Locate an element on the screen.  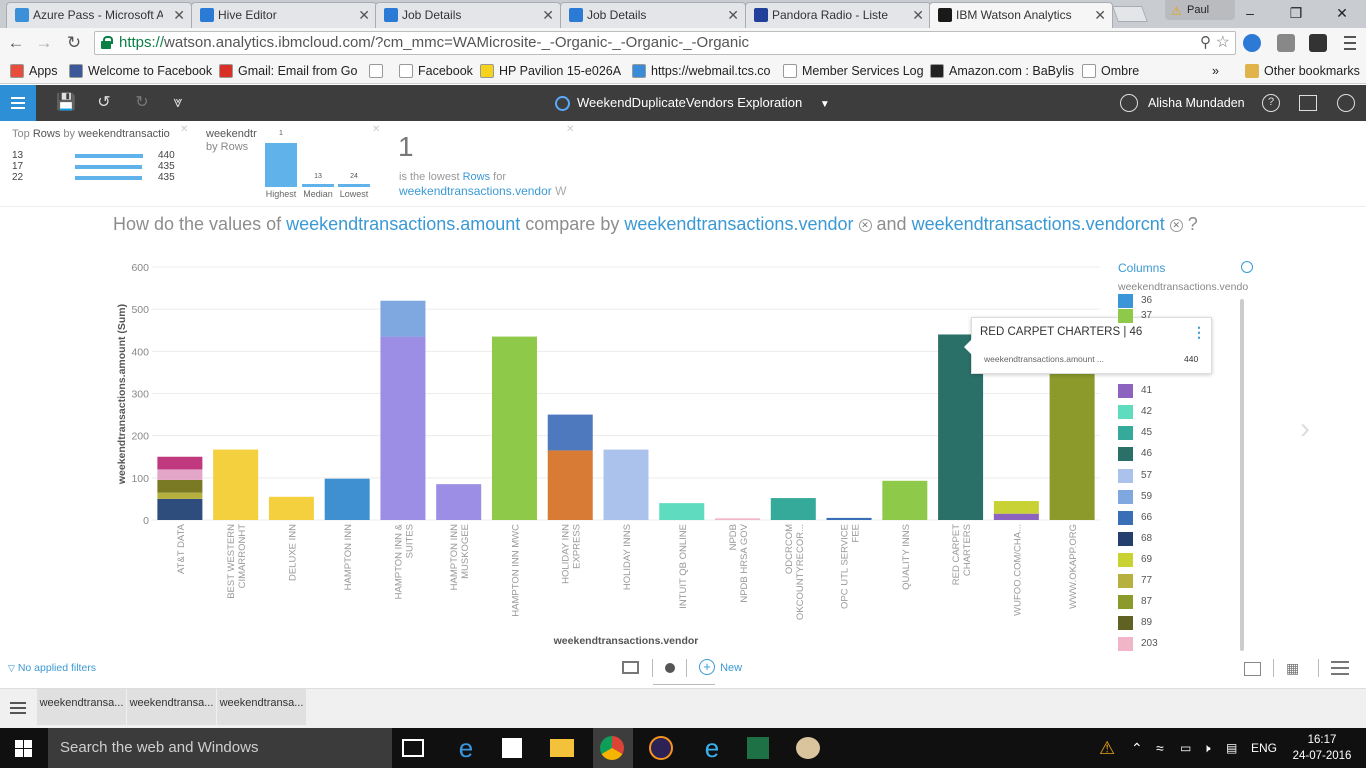
legend-item: 45 is located at coordinates (1135, 433).